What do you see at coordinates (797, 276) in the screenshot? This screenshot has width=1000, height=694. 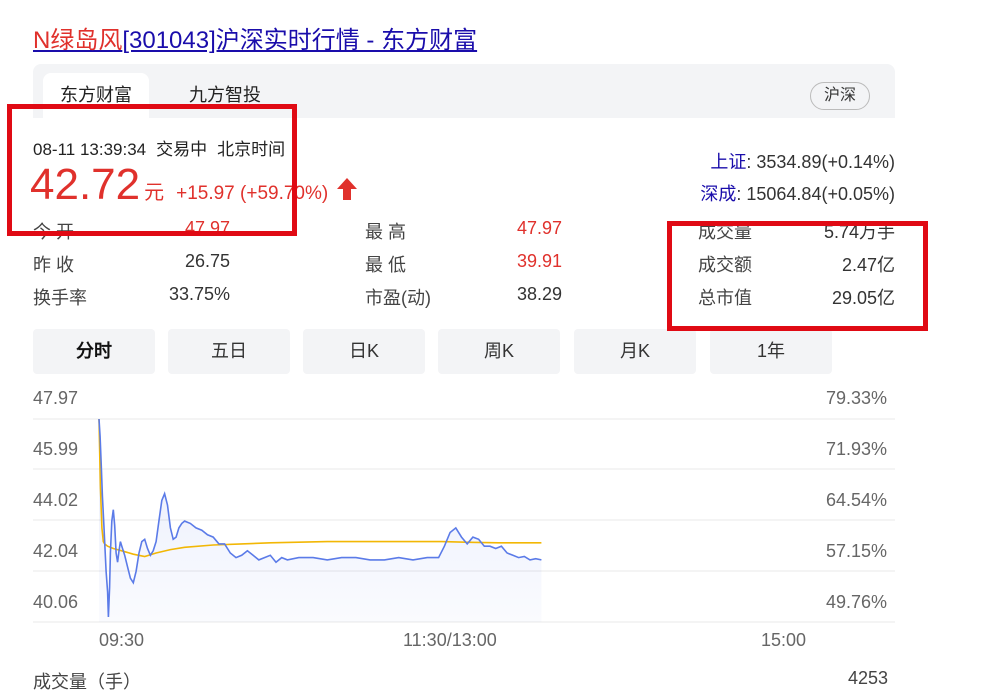 I see `highlight-box-stats` at bounding box center [797, 276].